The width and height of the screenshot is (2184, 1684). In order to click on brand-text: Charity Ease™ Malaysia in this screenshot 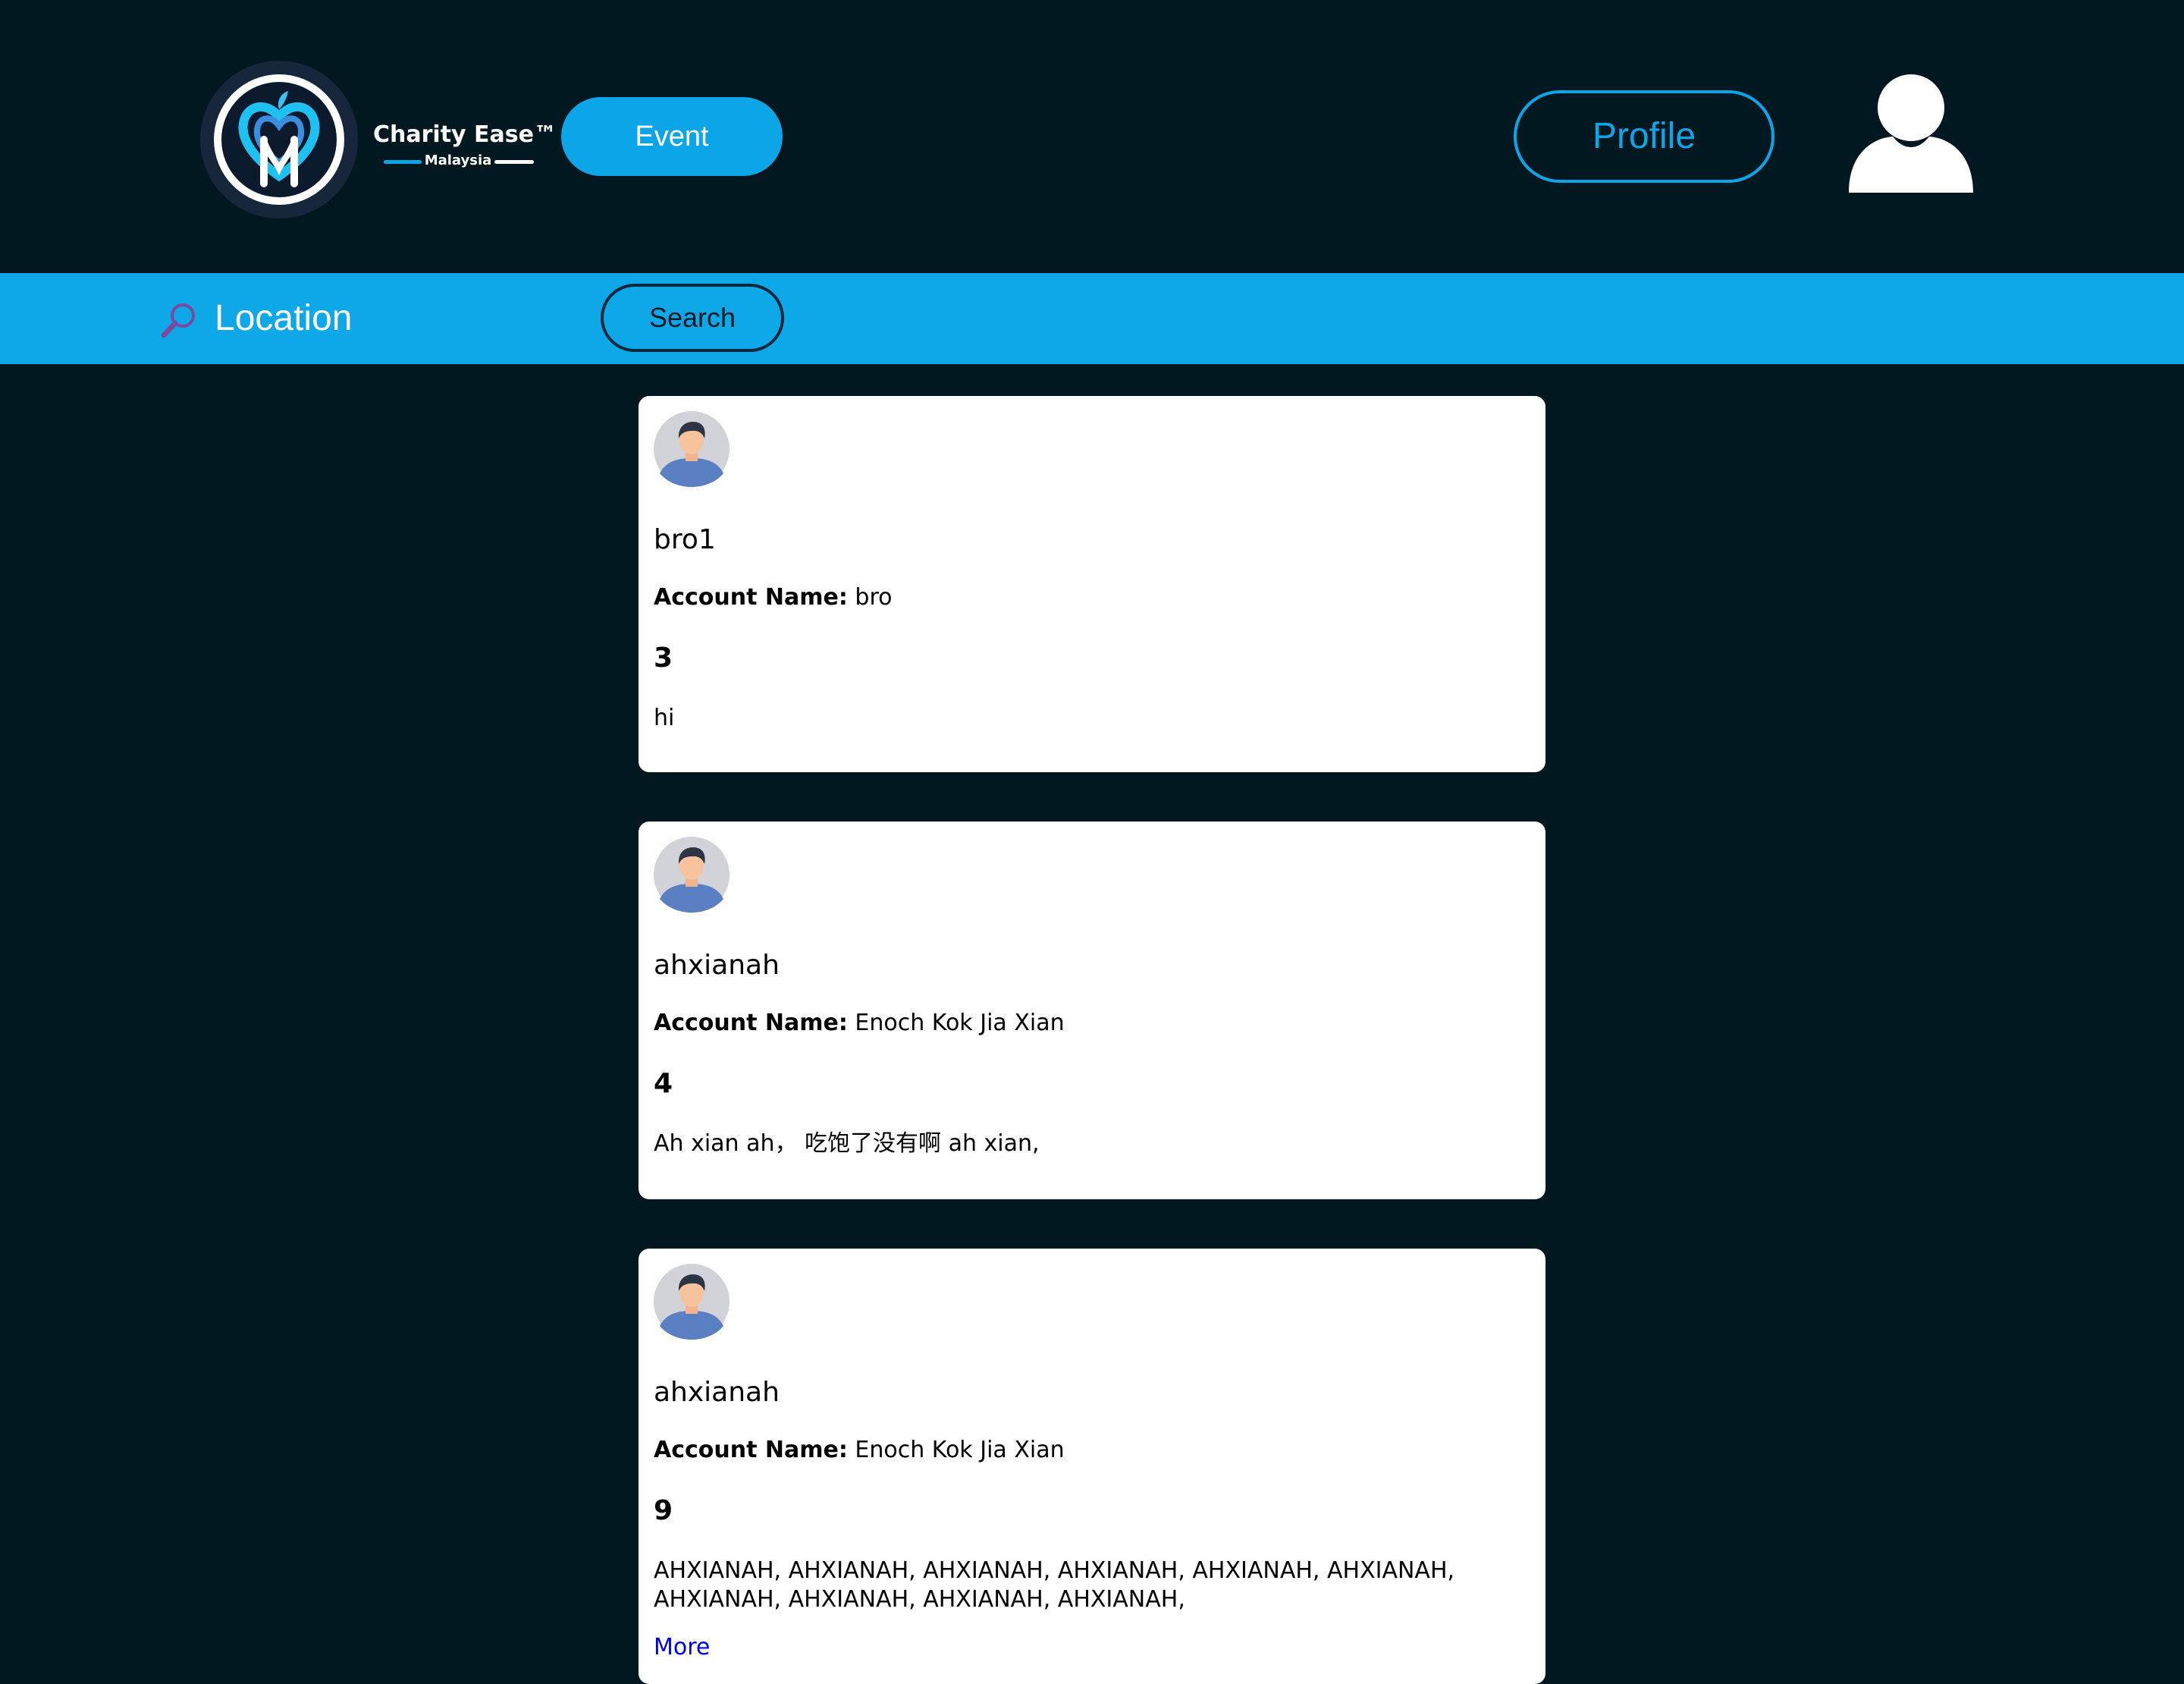, I will do `click(465, 145)`.